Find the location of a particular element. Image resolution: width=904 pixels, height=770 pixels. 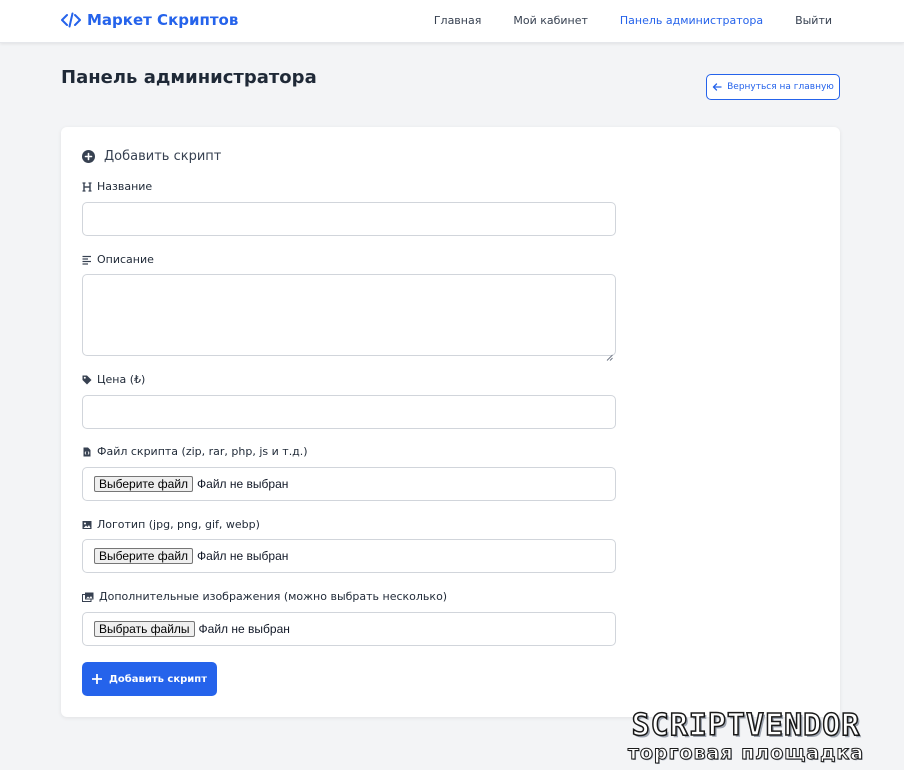

back-to-home-label: Вернуться на главную is located at coordinates (780, 87).